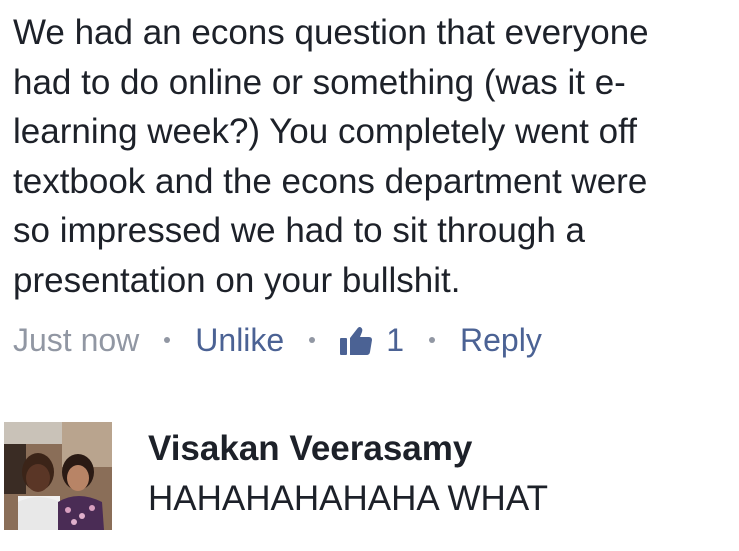 The image size is (739, 551). I want to click on comment-line: We had an econs question that everyone, so click(331, 32).